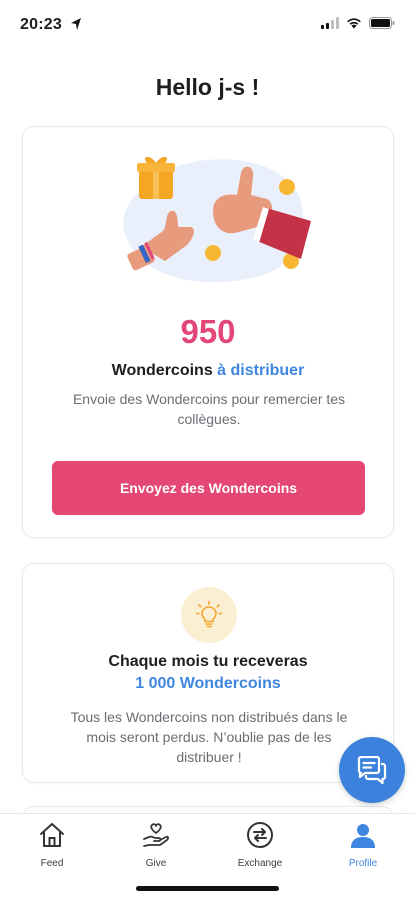  What do you see at coordinates (330, 23) in the screenshot?
I see `signal-icon` at bounding box center [330, 23].